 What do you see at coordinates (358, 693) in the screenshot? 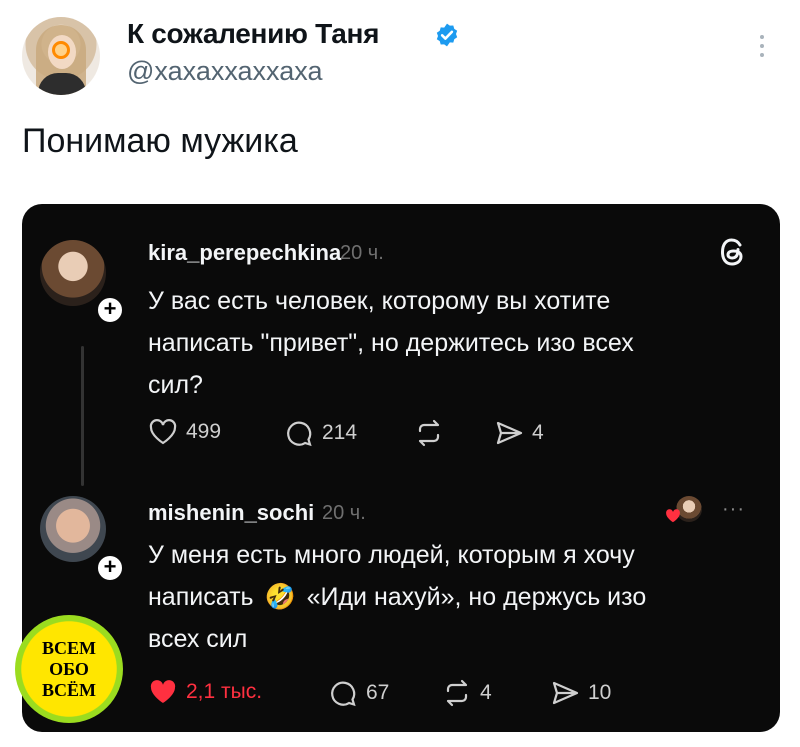
I see `post2-comment-button: 67` at bounding box center [358, 693].